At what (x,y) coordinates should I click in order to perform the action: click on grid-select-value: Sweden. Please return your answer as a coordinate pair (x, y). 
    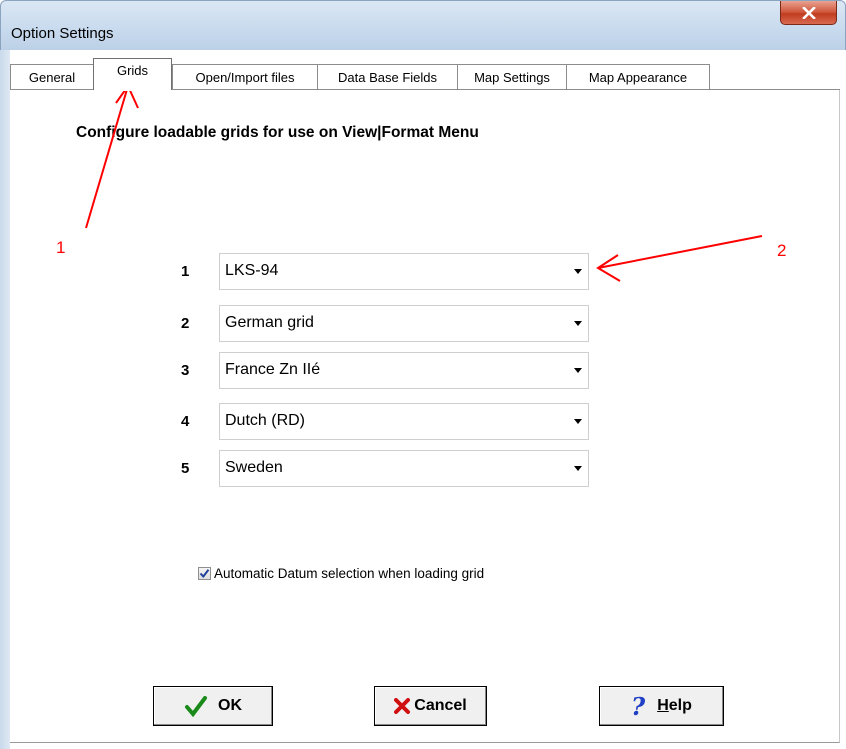
    Looking at the image, I should click on (254, 467).